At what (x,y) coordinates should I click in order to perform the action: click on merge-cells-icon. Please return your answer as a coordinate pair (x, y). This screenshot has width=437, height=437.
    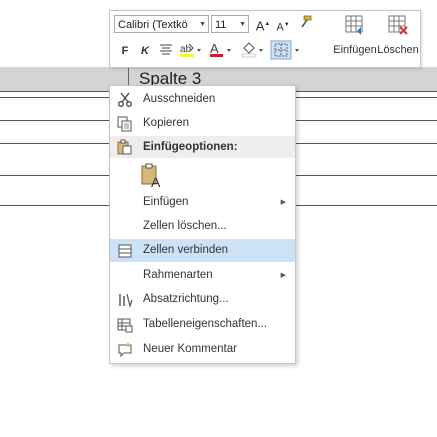
    Looking at the image, I should click on (124, 250).